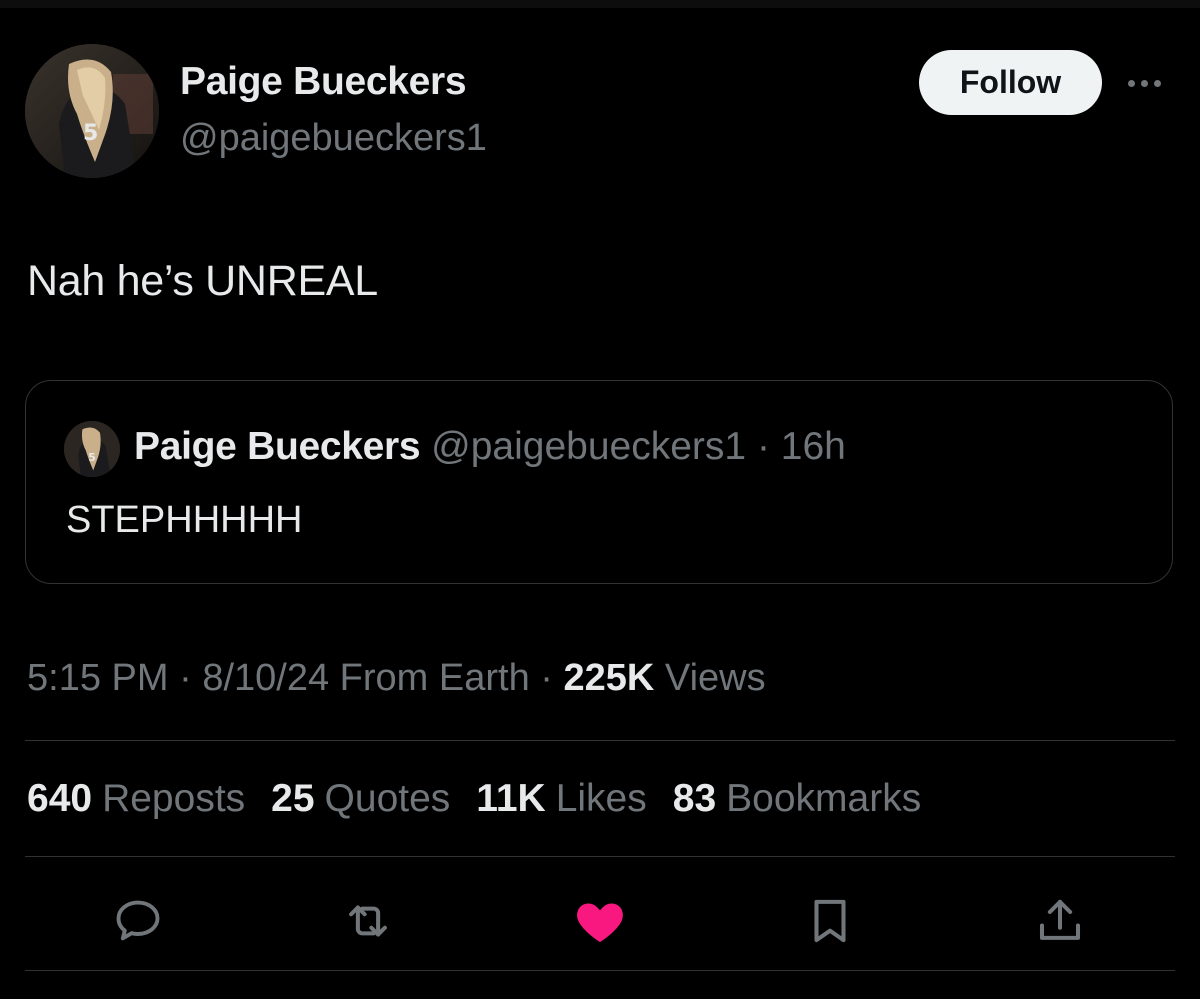 The width and height of the screenshot is (1200, 999). I want to click on quote-header: Paige Bueckers @paigebueckers1 · 16h, so click(490, 447).